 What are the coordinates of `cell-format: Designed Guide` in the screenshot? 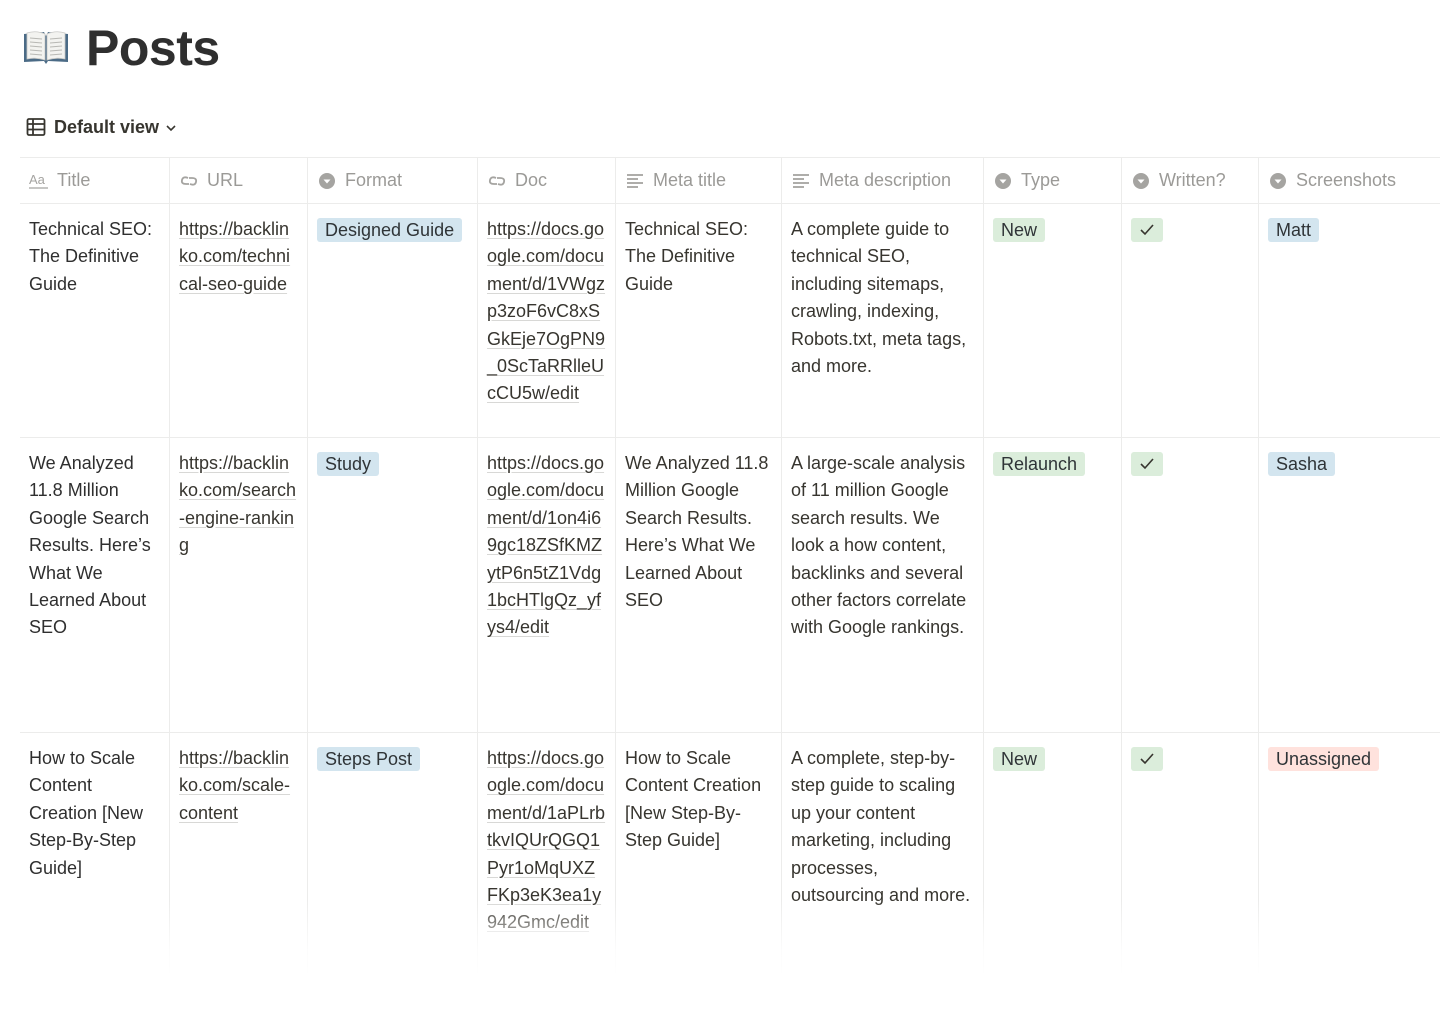 It's located at (393, 320).